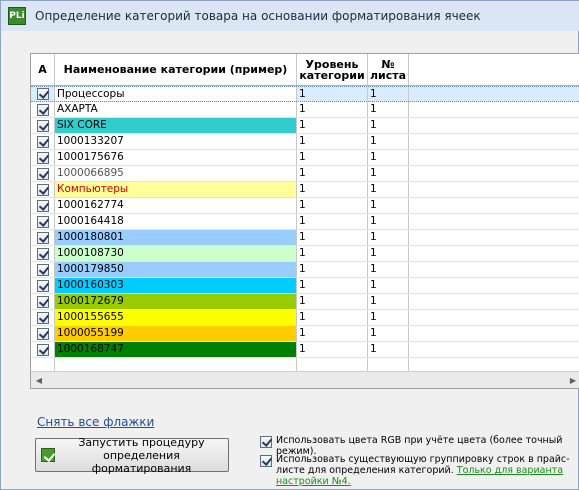 Image resolution: width=579 pixels, height=490 pixels. What do you see at coordinates (176, 157) in the screenshot?
I see `row-category-name: 1000175676` at bounding box center [176, 157].